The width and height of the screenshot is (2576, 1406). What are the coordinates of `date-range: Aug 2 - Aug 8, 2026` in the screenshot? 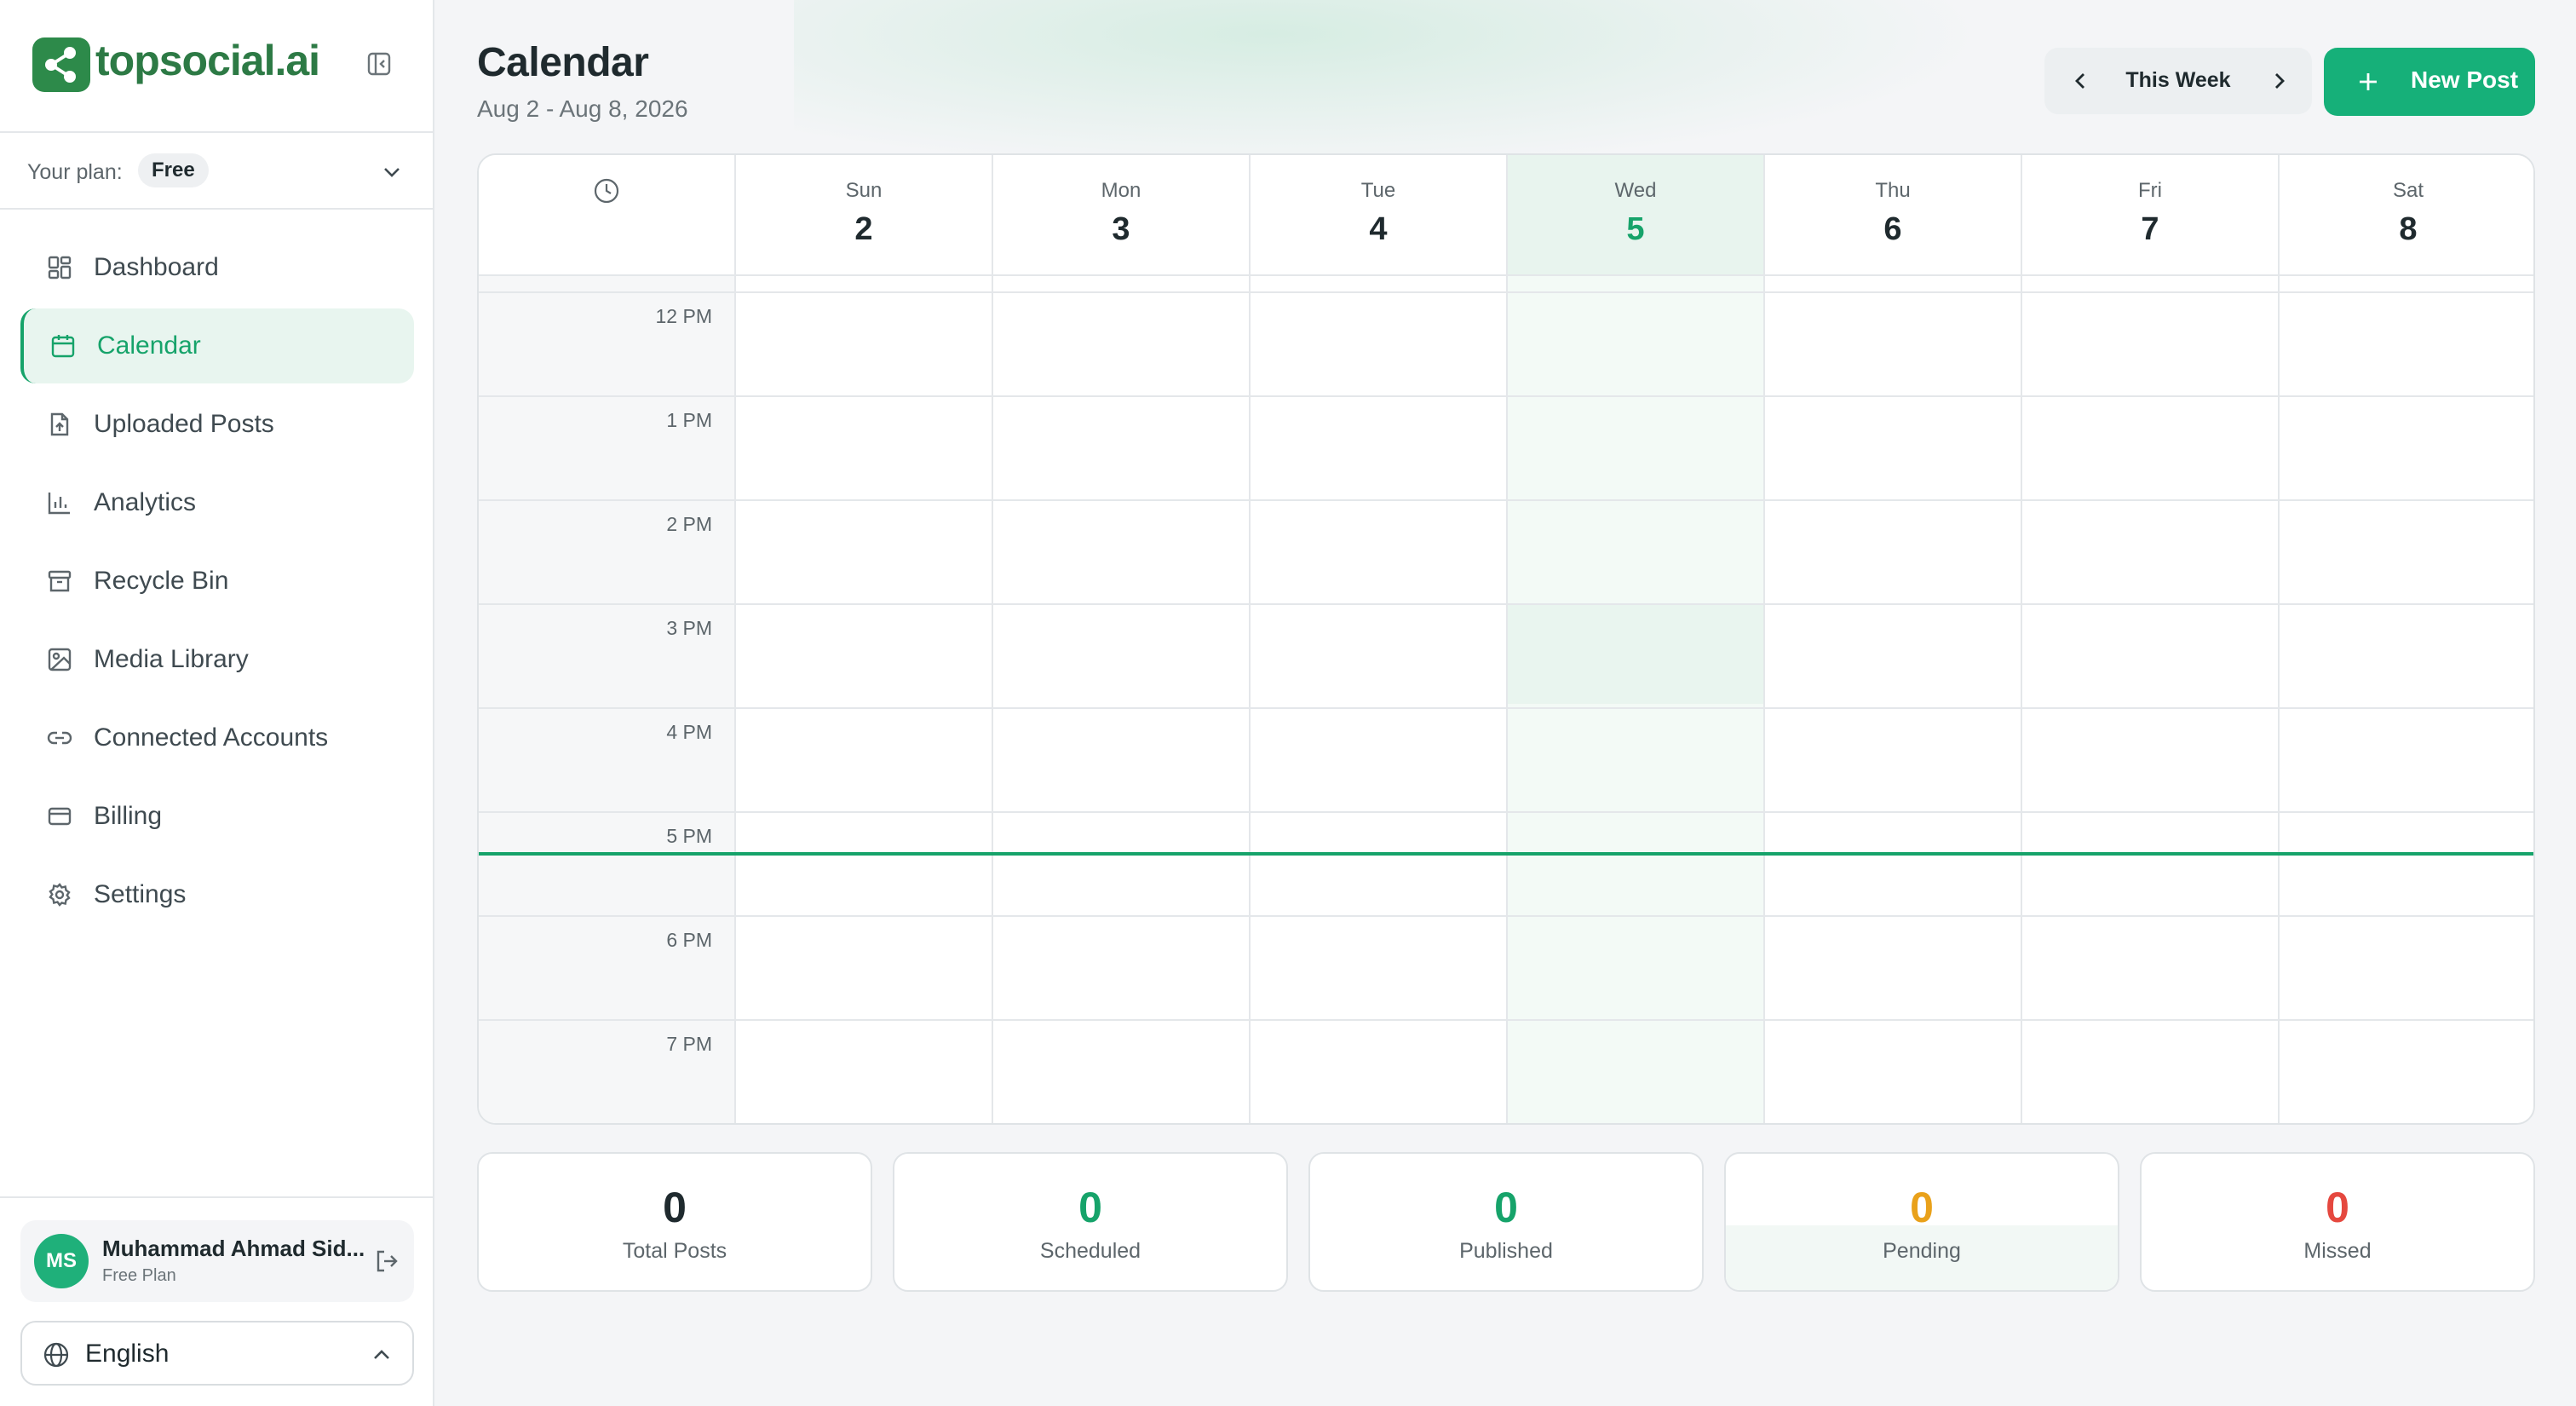 It's located at (582, 108).